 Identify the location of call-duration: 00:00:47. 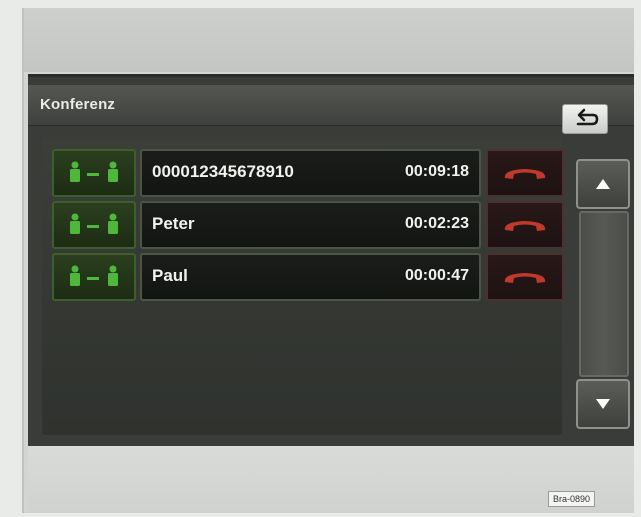
(436, 275).